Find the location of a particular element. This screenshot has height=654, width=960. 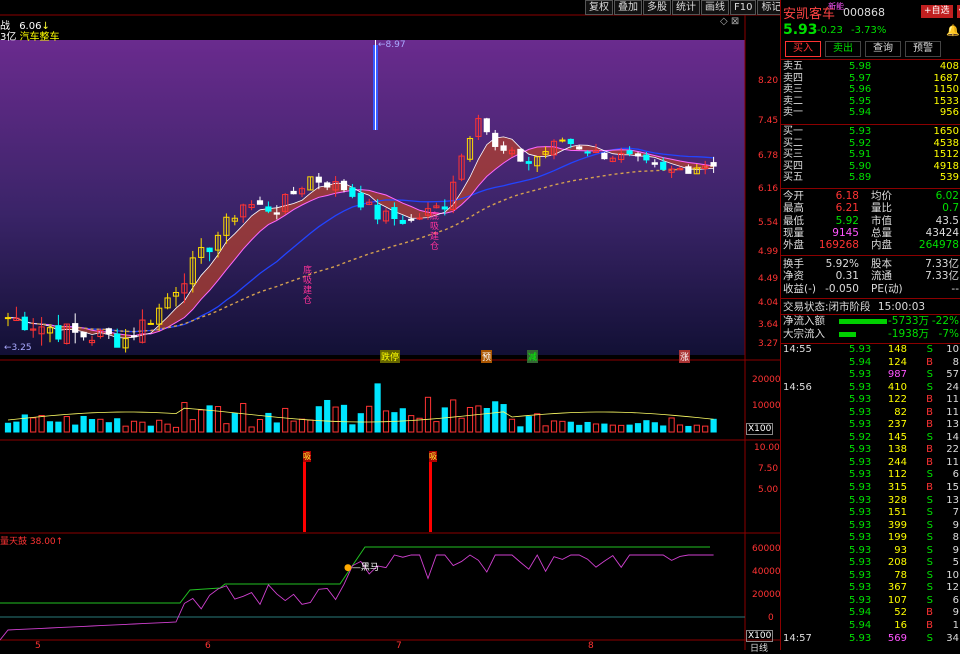

trade-row: 5.94 124 B 8 is located at coordinates (871, 363).